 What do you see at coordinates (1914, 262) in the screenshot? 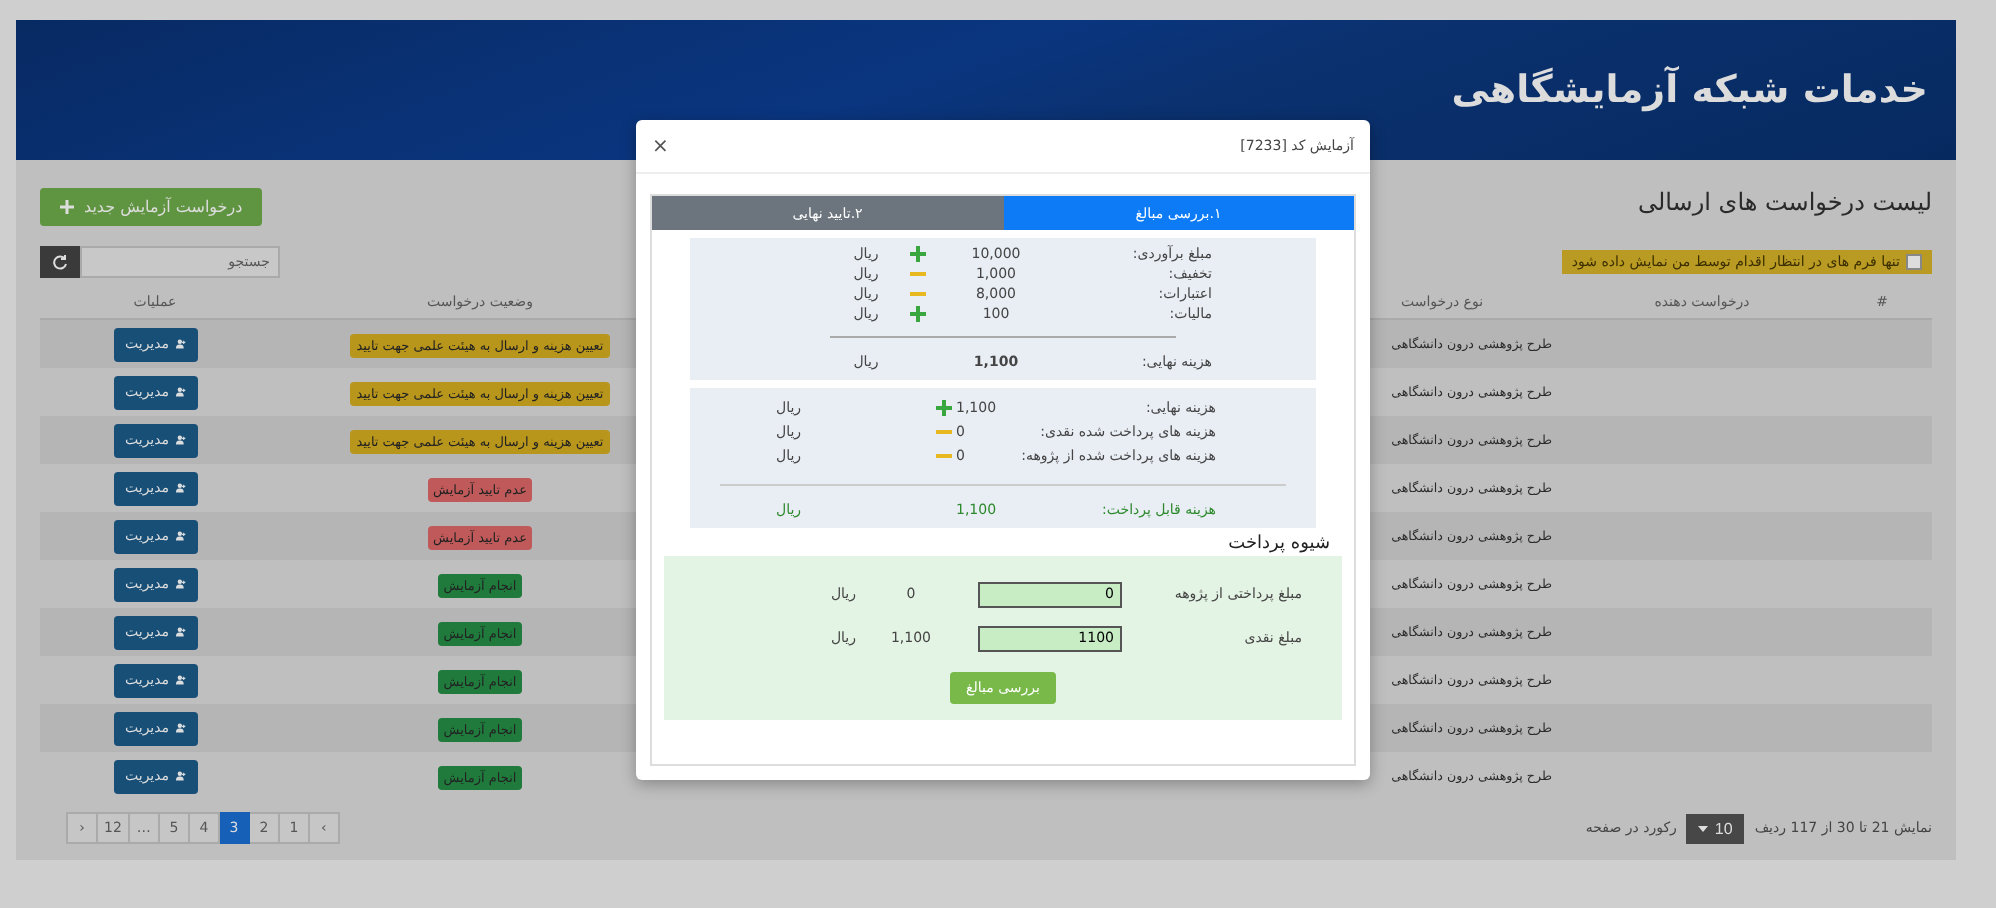
I see `checkbox` at bounding box center [1914, 262].